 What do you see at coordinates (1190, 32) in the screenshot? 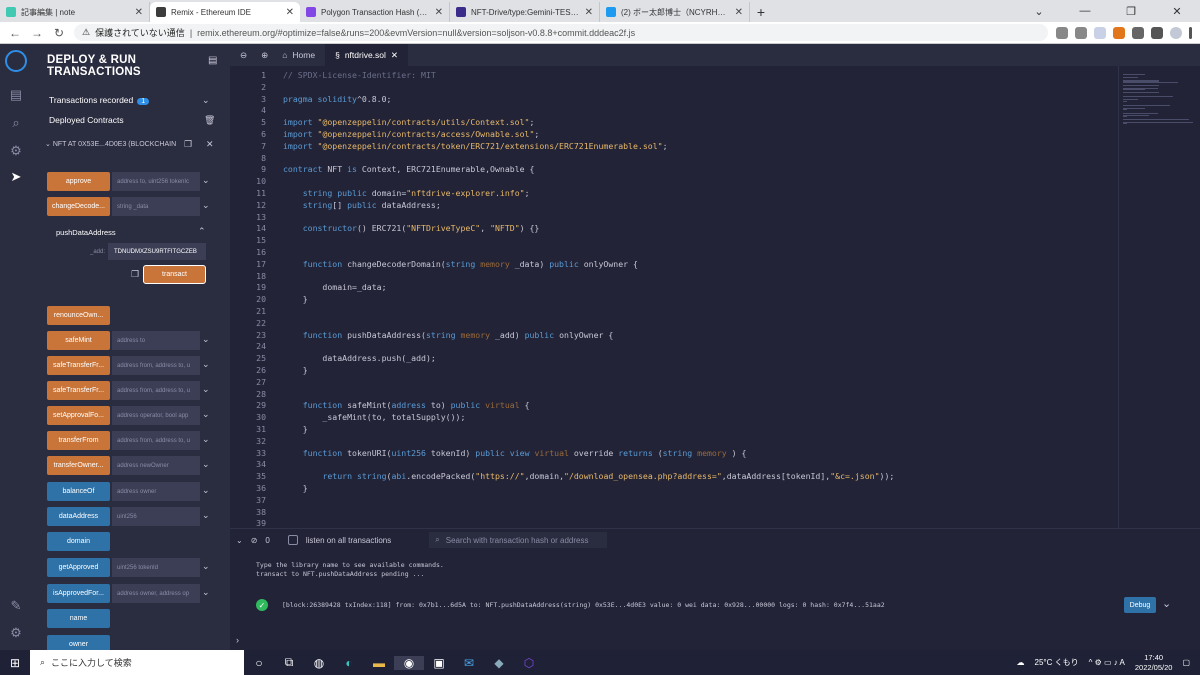
I see `menu-icon` at bounding box center [1190, 32].